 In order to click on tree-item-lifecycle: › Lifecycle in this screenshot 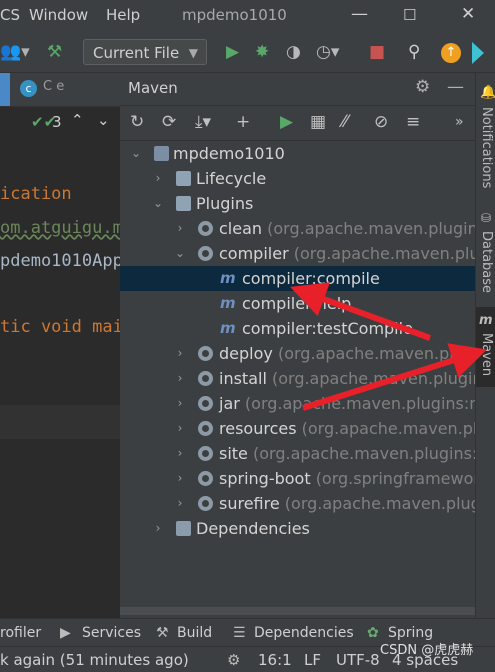, I will do `click(297, 178)`.